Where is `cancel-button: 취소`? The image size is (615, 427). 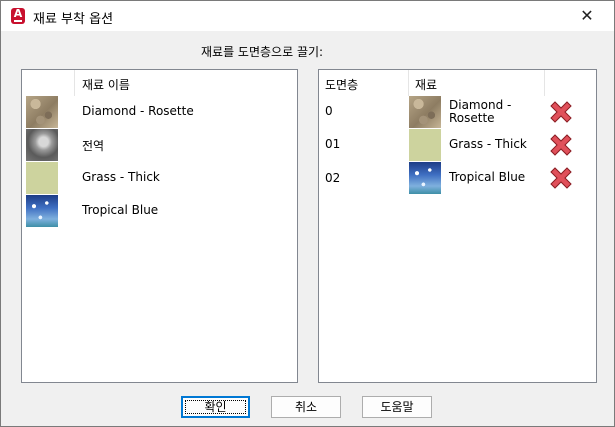
cancel-button: 취소 is located at coordinates (306, 407).